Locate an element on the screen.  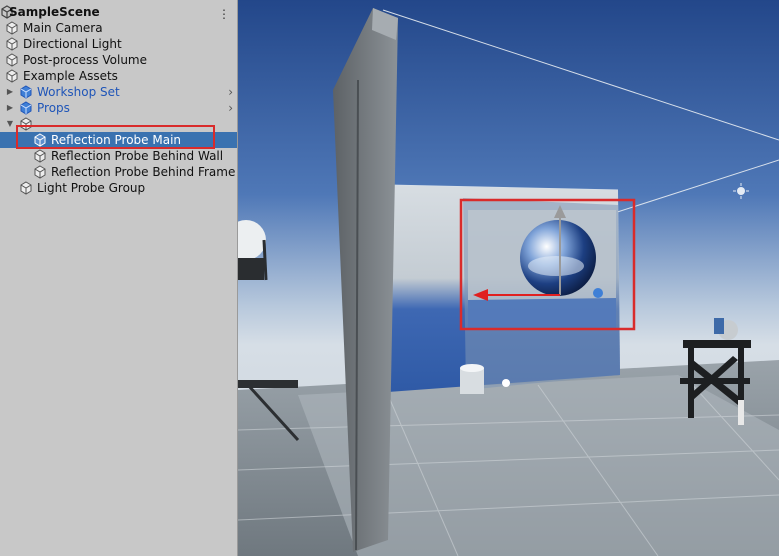
hierarchy-item-reflection-probe-behind-frame: Reflection Probe Behind Frame is located at coordinates (118, 172).